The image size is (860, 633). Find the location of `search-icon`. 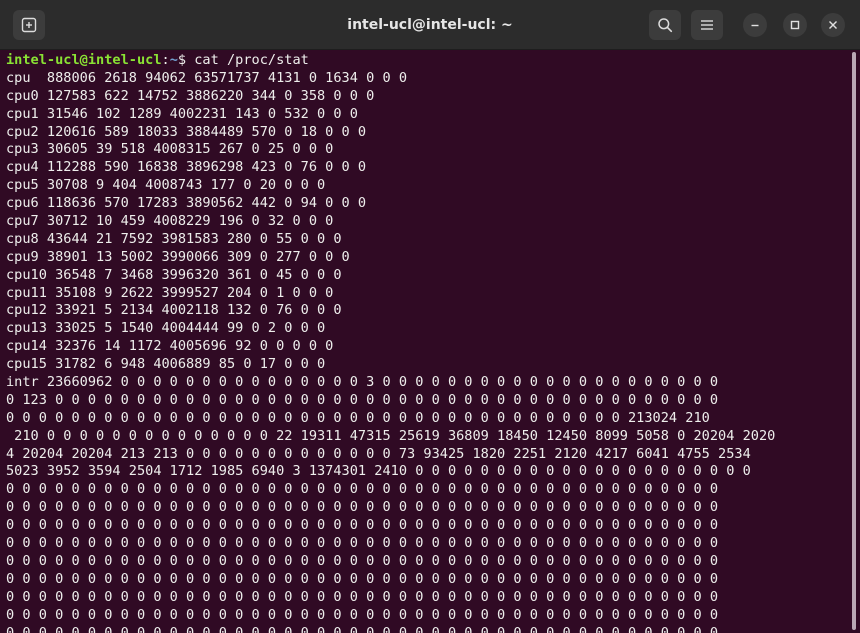

search-icon is located at coordinates (665, 25).